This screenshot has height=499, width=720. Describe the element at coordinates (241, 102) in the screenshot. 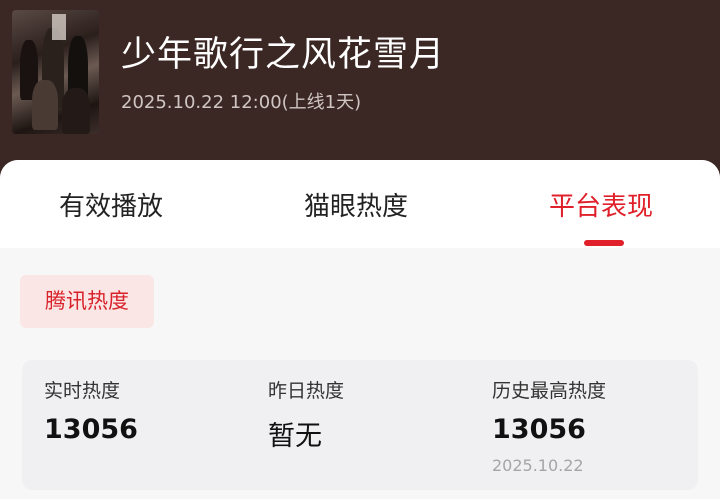

I see `release-info: 2025.10.22 12:00(上线1天)` at that location.